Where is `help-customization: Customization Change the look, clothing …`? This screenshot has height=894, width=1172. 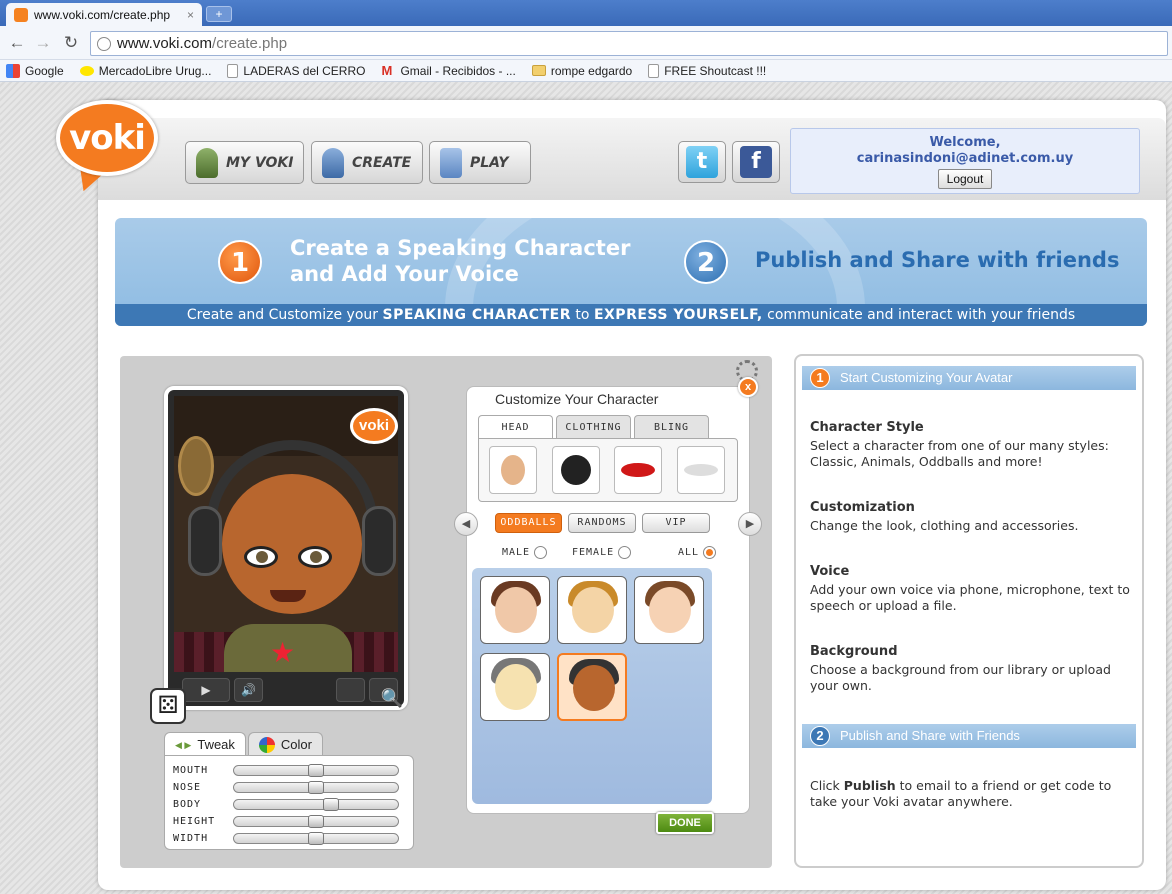
help-customization: Customization Change the look, clothing … is located at coordinates (971, 517).